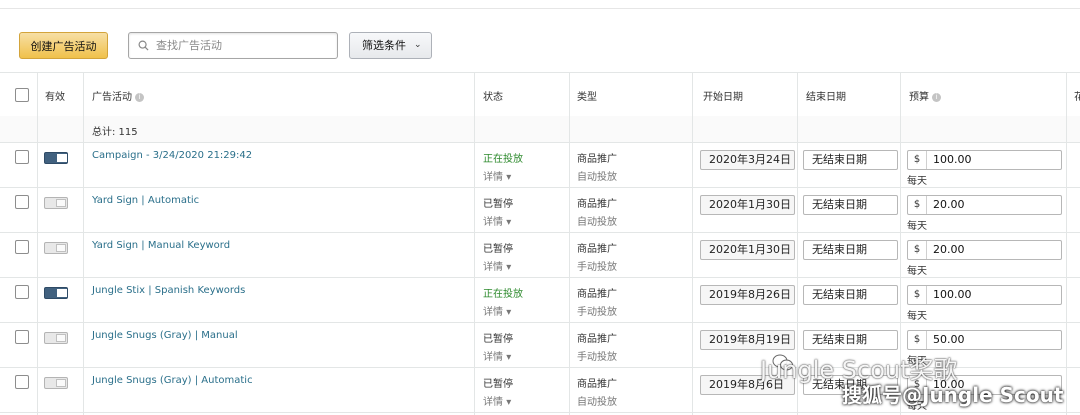 The width and height of the screenshot is (1080, 415). I want to click on budget-amount: 50.00, so click(949, 339).